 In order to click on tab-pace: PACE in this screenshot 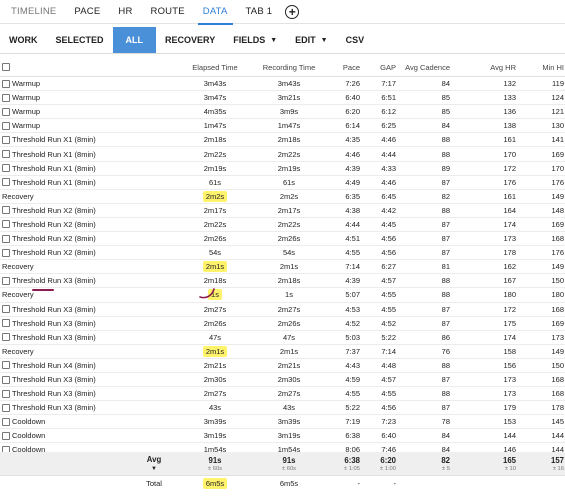, I will do `click(87, 12)`.